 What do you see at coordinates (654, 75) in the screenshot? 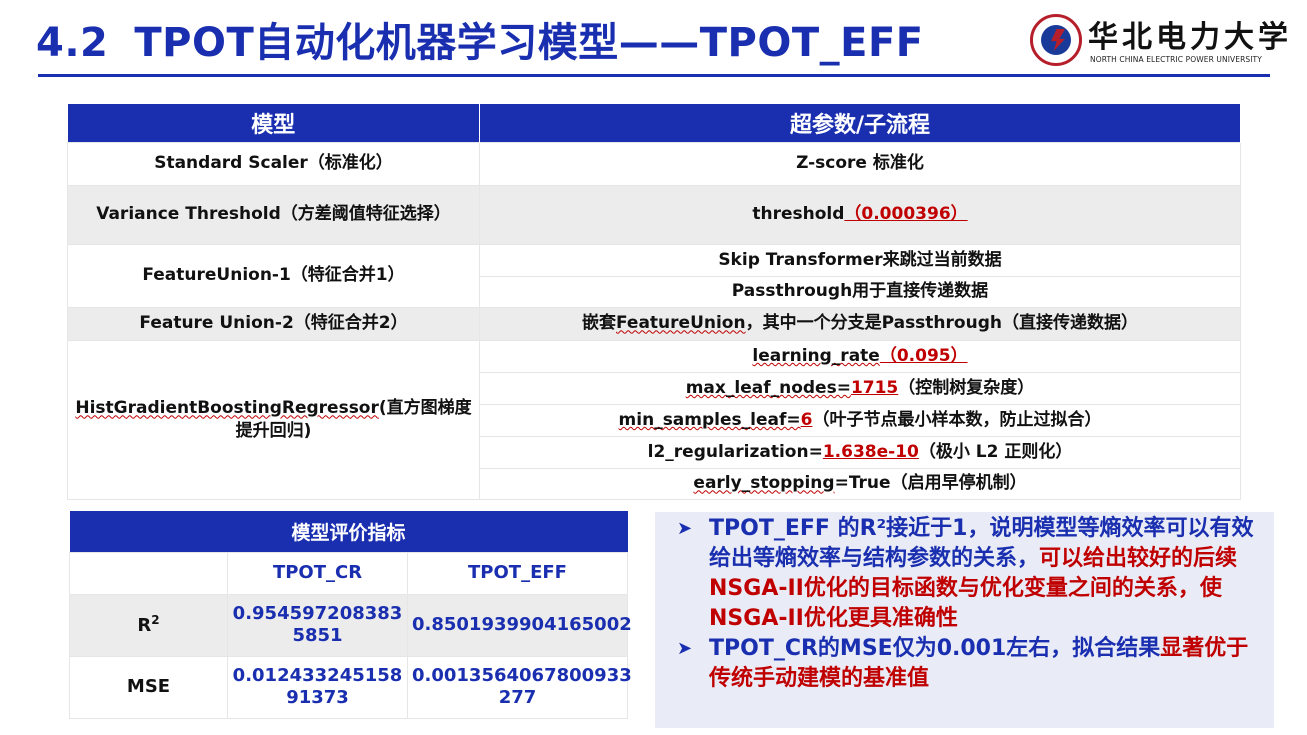
I see `title-divider` at bounding box center [654, 75].